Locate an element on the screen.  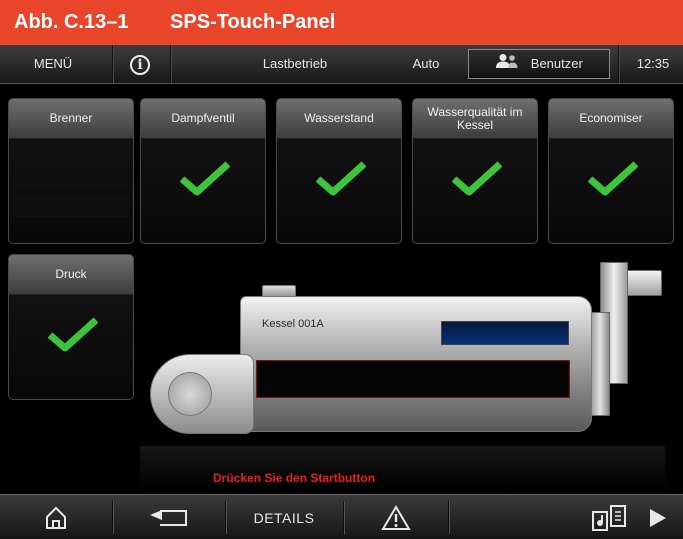
details-button: DETAILS is located at coordinates (284, 517).